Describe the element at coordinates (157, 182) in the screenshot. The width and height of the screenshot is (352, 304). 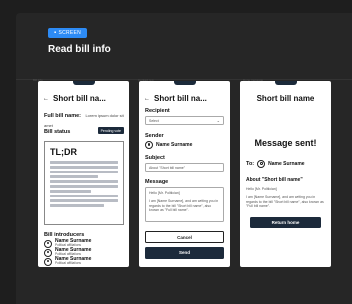
I see `message-label: Message` at that location.